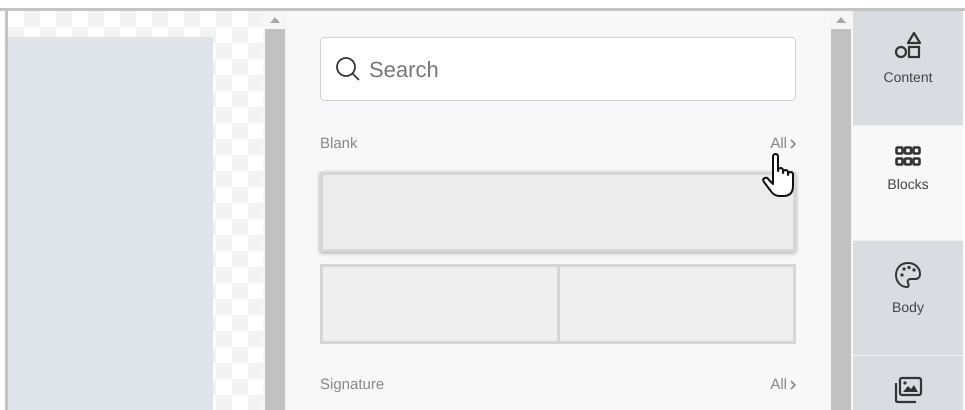  I want to click on sidebar-tab: Blocks, so click(908, 183).